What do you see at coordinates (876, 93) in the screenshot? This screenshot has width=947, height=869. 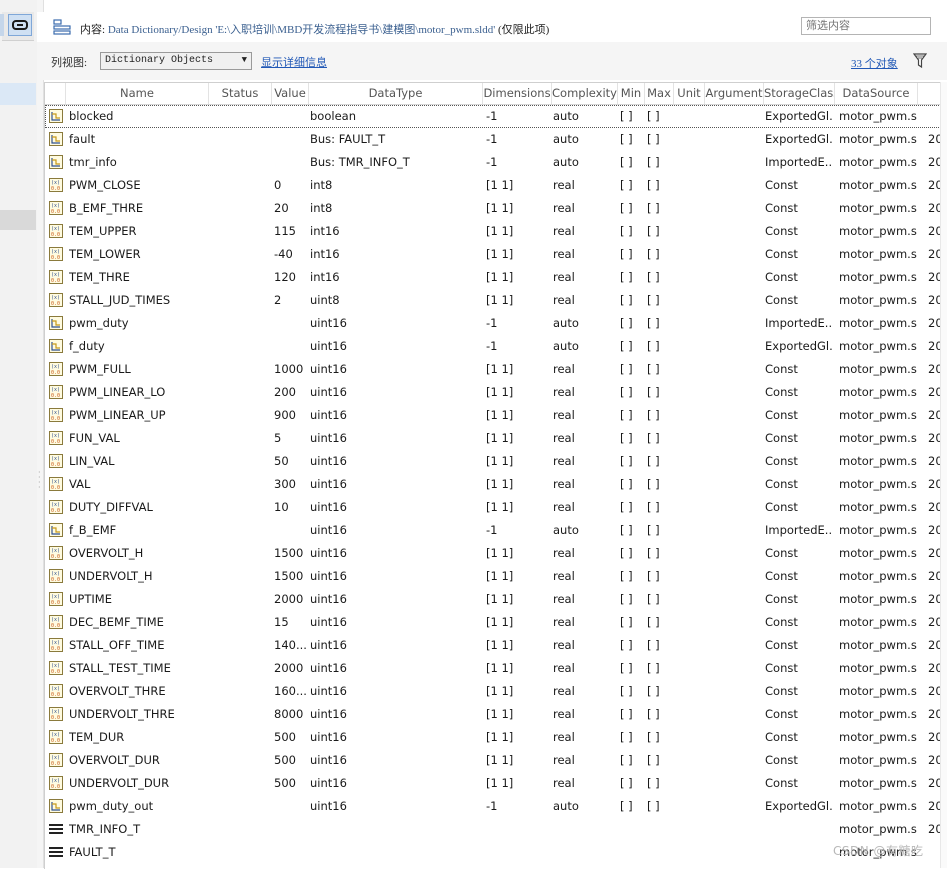 I see `header-datasource: DataSource` at bounding box center [876, 93].